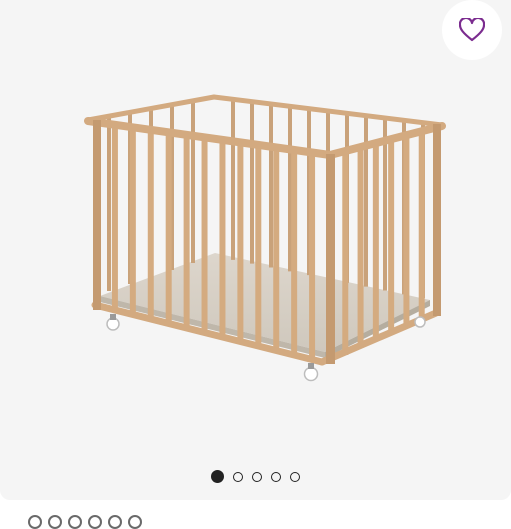  I want to click on heart-outline-icon, so click(472, 30).